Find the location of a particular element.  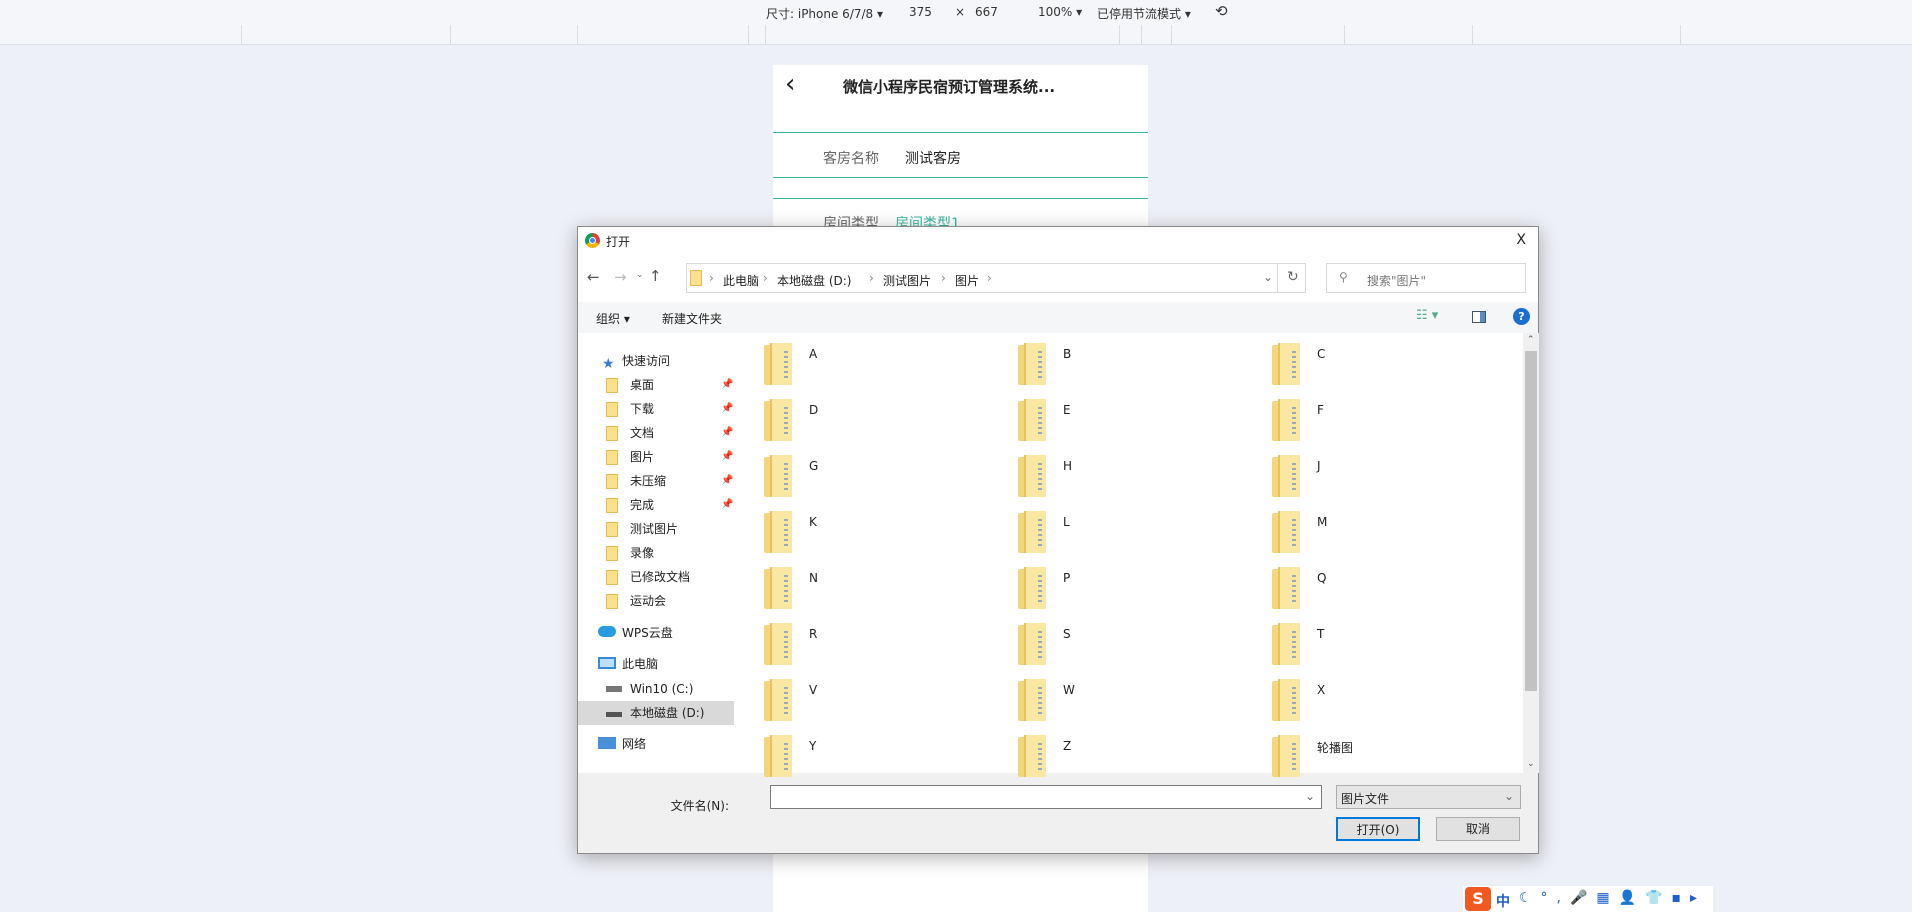

folder-item: J is located at coordinates (1392, 480).